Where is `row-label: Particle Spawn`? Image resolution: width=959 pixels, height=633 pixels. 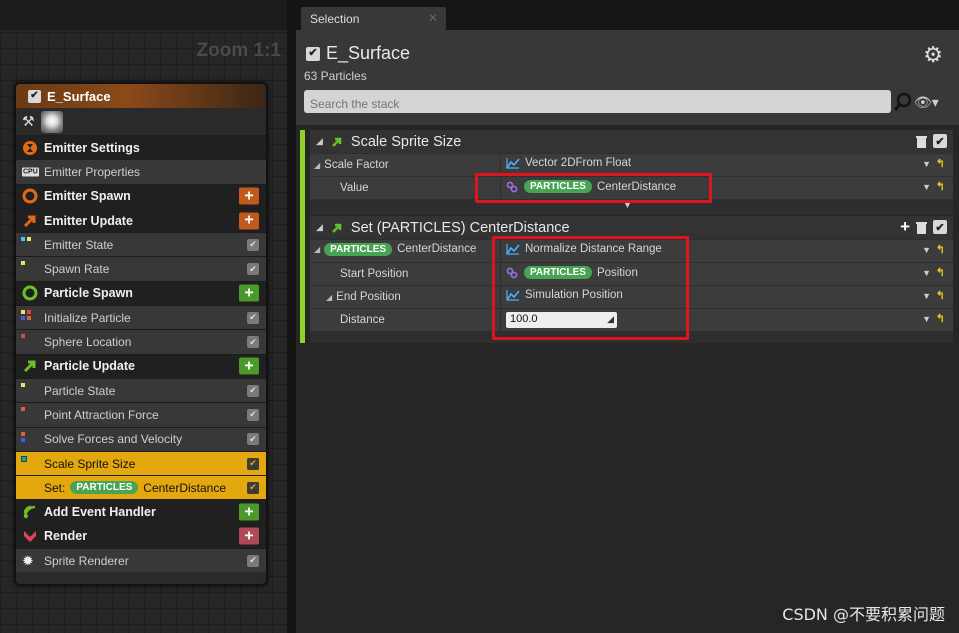 row-label: Particle Spawn is located at coordinates (88, 293).